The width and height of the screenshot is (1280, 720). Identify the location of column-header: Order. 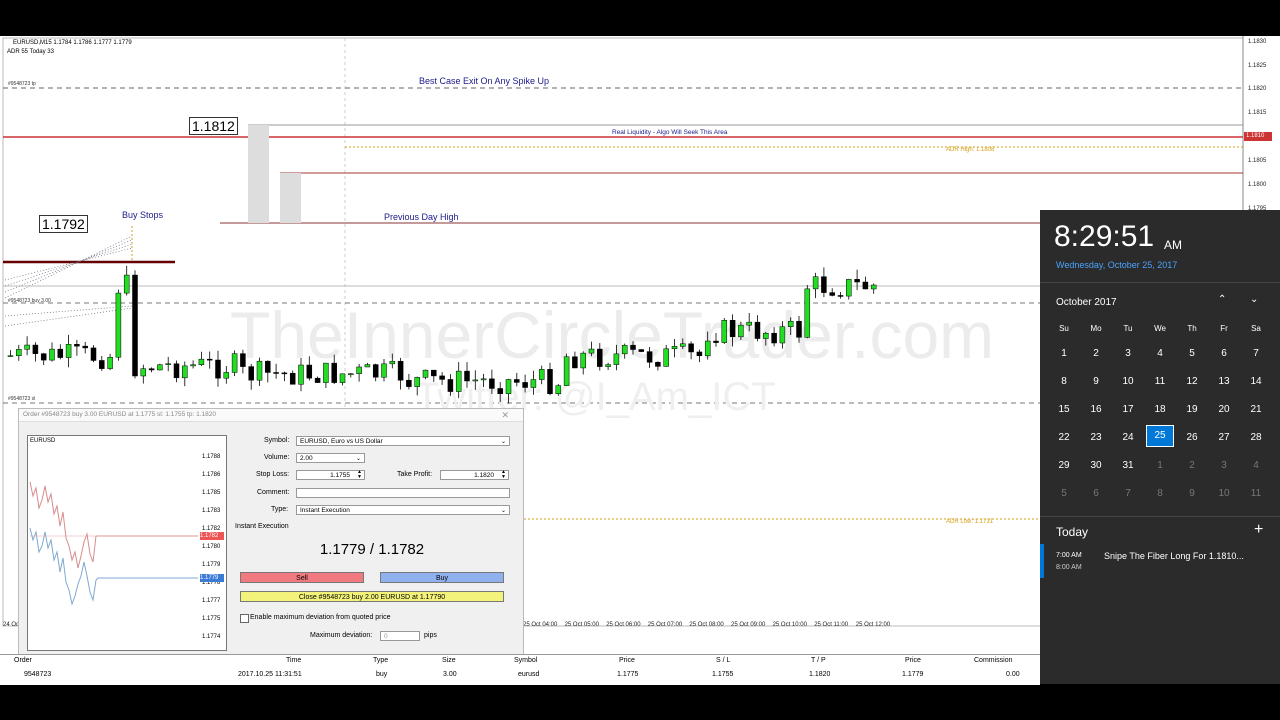
(23, 660).